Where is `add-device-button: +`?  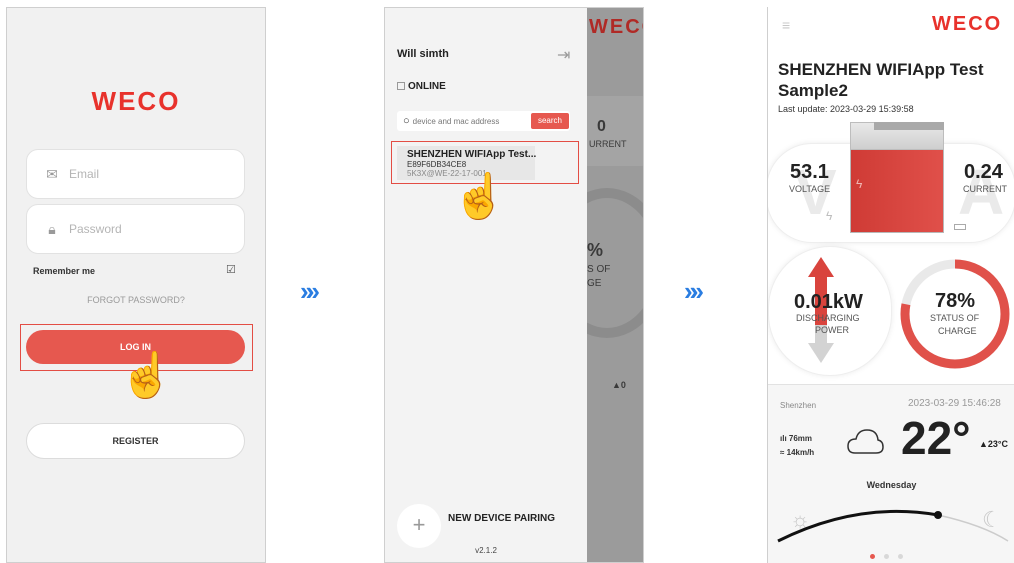
add-device-button: + is located at coordinates (419, 526).